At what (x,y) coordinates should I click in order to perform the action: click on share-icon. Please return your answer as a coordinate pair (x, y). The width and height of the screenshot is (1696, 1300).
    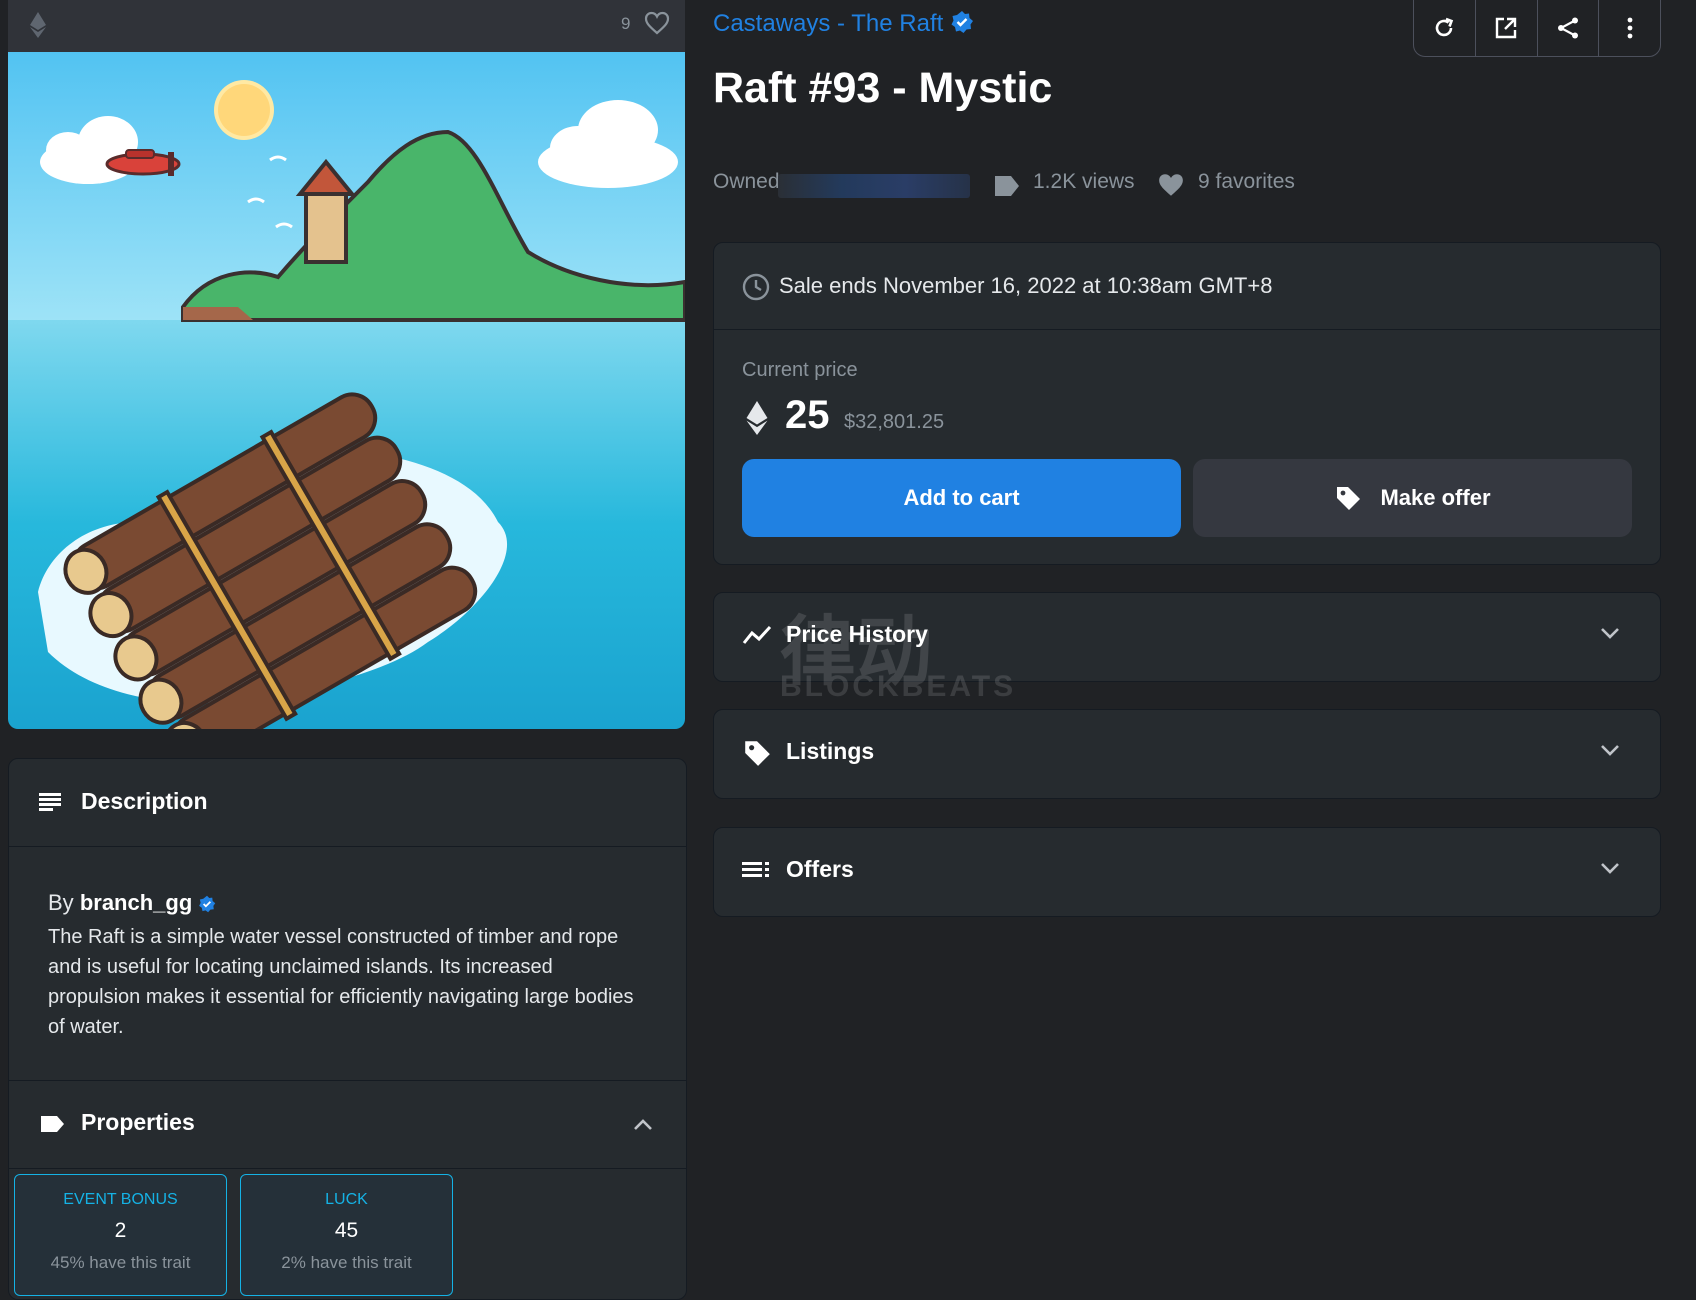
    Looking at the image, I should click on (1568, 28).